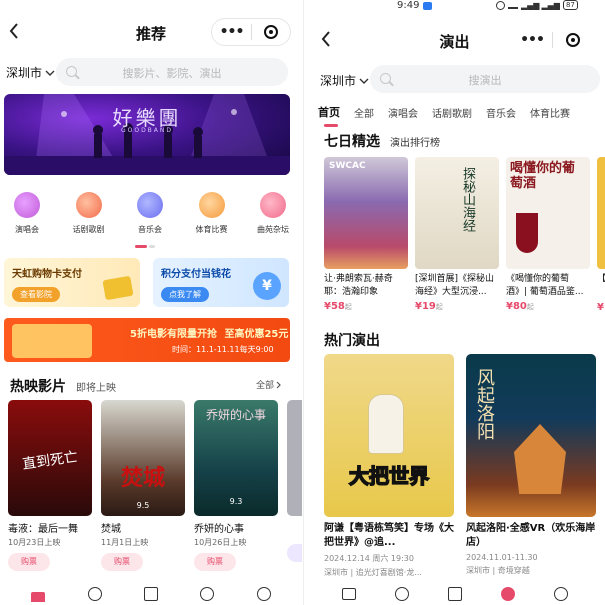 This screenshot has height=605, width=605. What do you see at coordinates (88, 205) in the screenshot?
I see `mask-icon` at bounding box center [88, 205].